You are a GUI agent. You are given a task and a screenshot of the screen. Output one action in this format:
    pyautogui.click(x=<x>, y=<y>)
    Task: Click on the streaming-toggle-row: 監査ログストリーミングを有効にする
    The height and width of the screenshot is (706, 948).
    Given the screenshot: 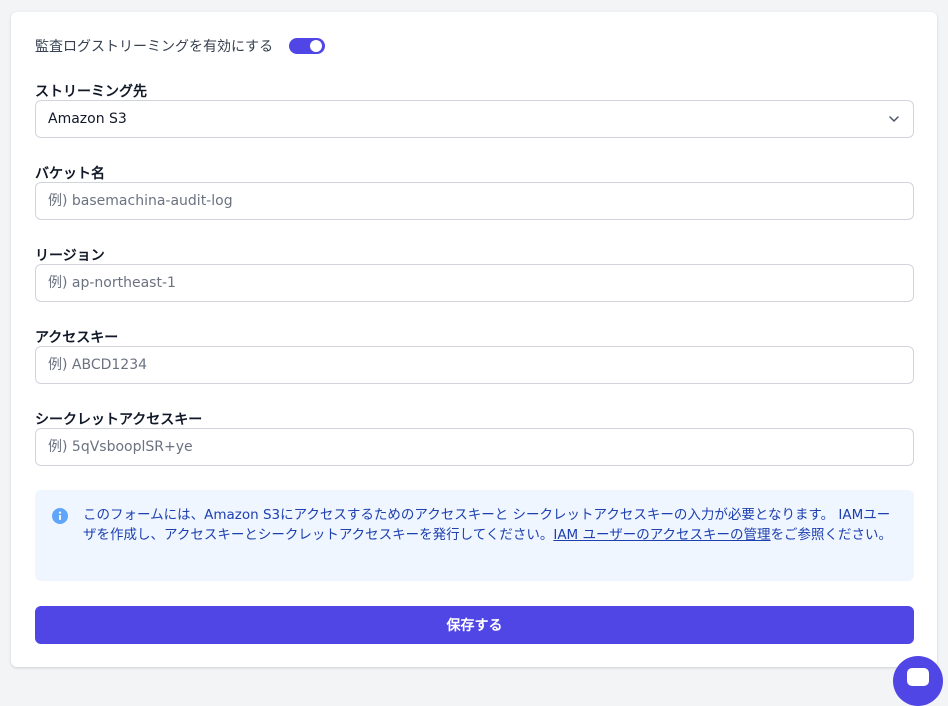 What is the action you would take?
    pyautogui.click(x=180, y=46)
    